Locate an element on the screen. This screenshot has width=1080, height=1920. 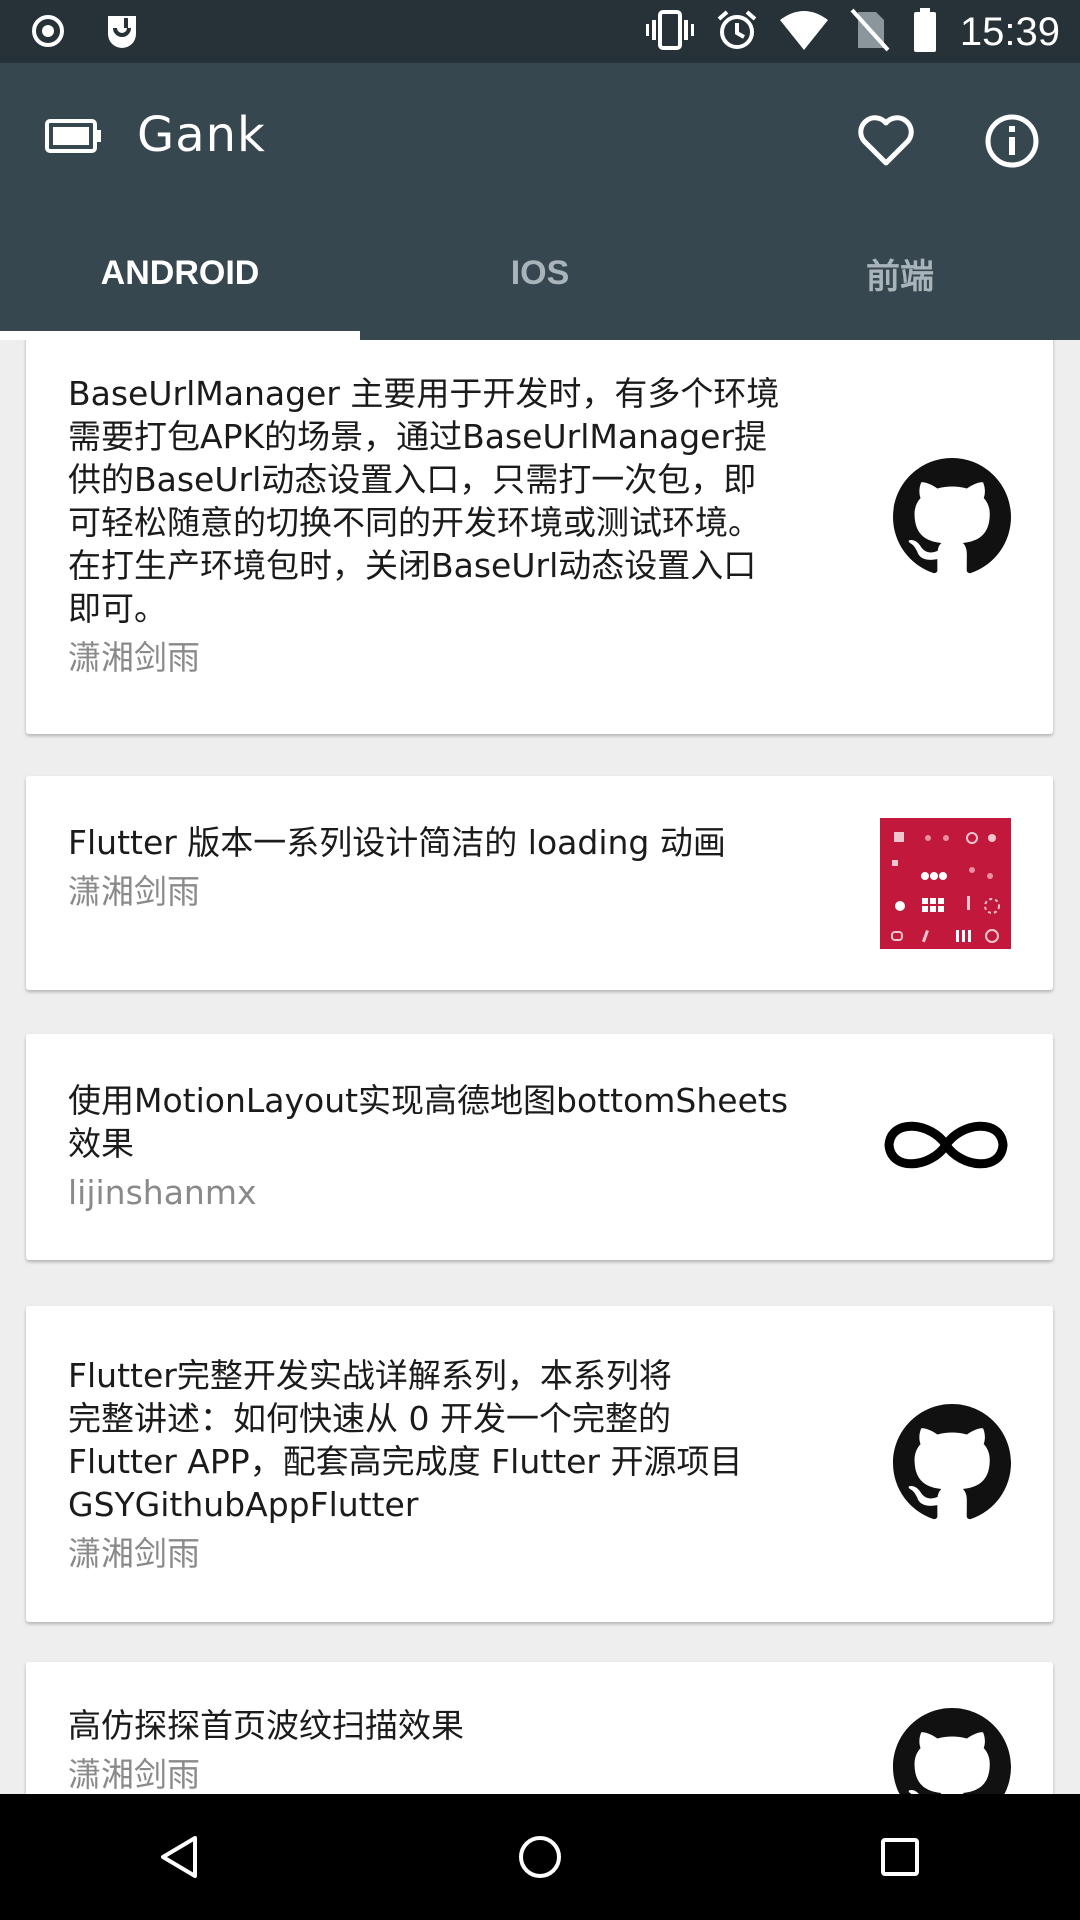
app-notification-icon is located at coordinates (122, 33).